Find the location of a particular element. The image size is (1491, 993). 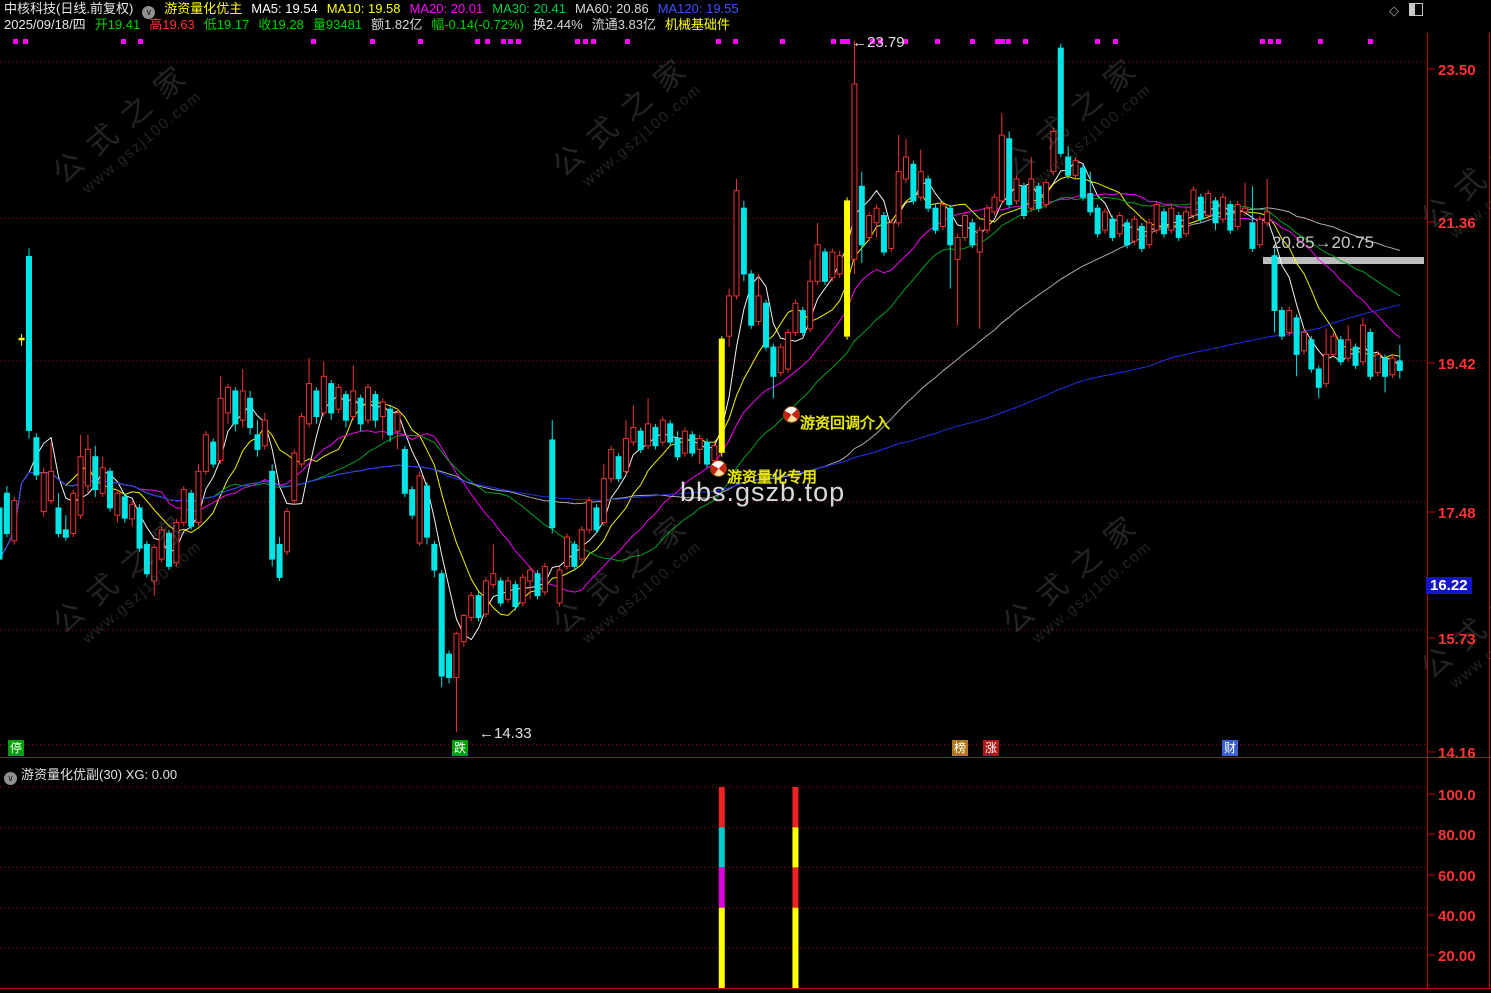

trade-date: 2025/09/18/四 is located at coordinates (45, 24).